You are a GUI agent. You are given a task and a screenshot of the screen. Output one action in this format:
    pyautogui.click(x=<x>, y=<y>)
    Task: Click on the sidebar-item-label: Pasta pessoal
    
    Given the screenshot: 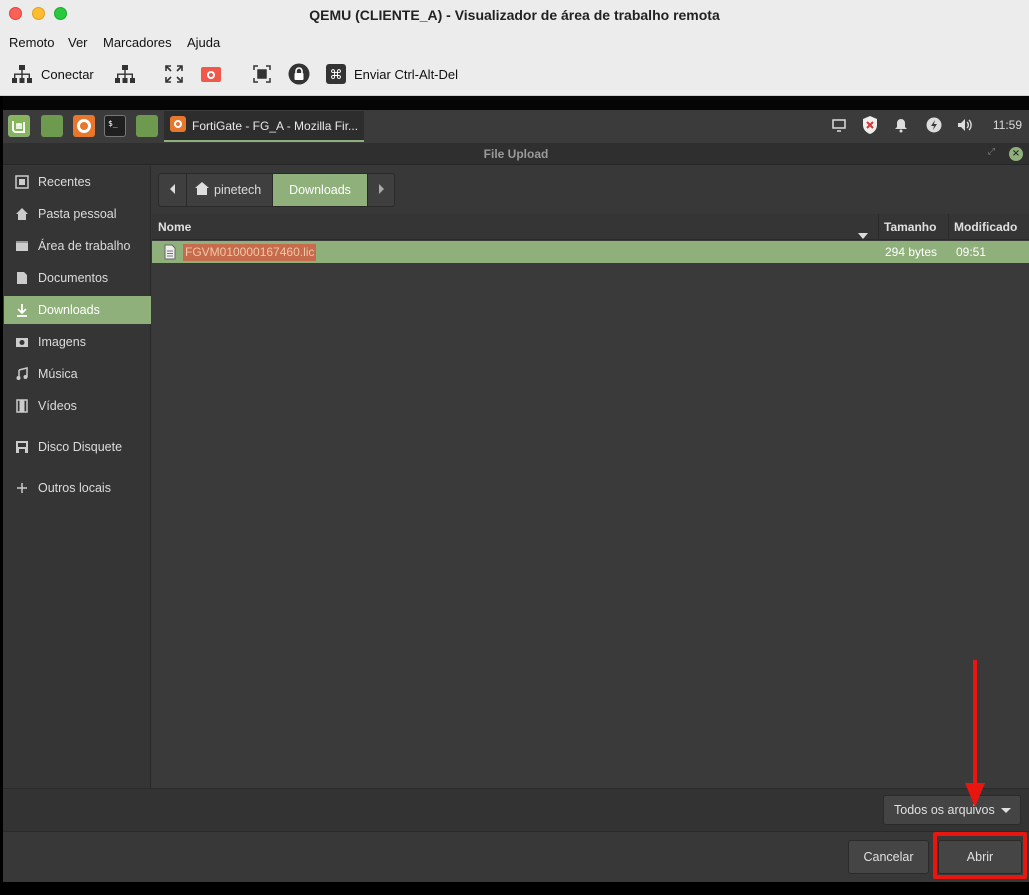 What is the action you would take?
    pyautogui.click(x=77, y=214)
    